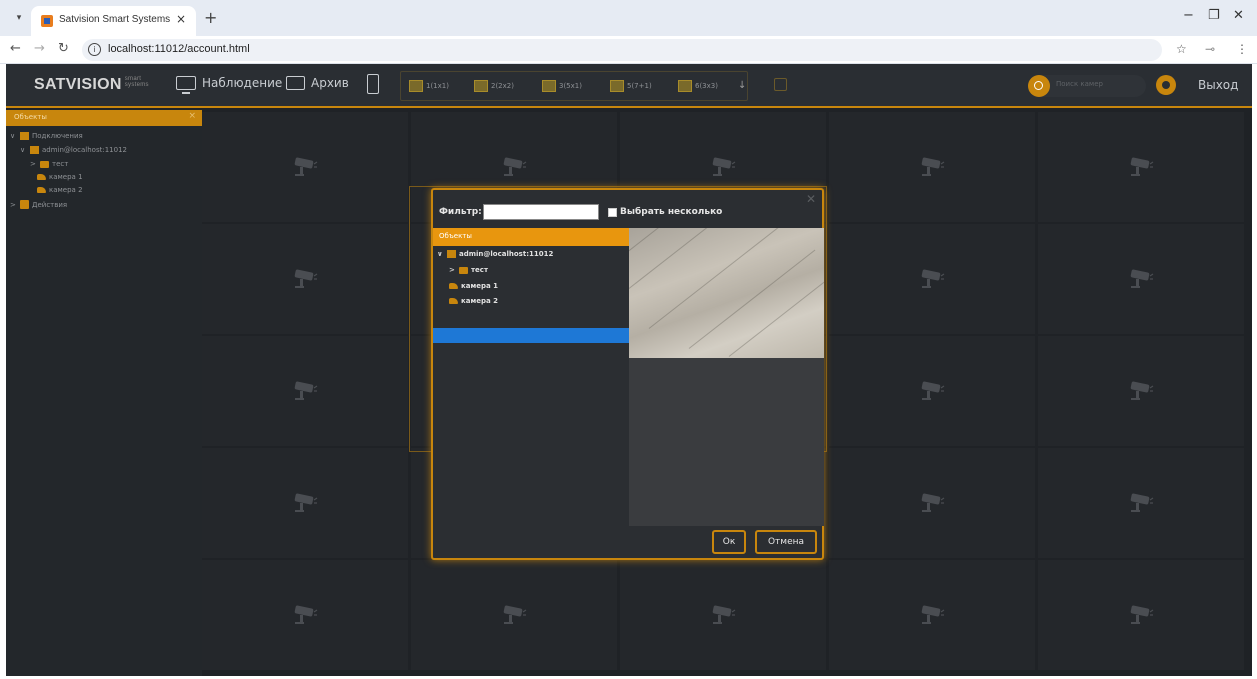 The image size is (1257, 679). What do you see at coordinates (531, 237) in the screenshot?
I see `tree-header: Объекты` at bounding box center [531, 237].